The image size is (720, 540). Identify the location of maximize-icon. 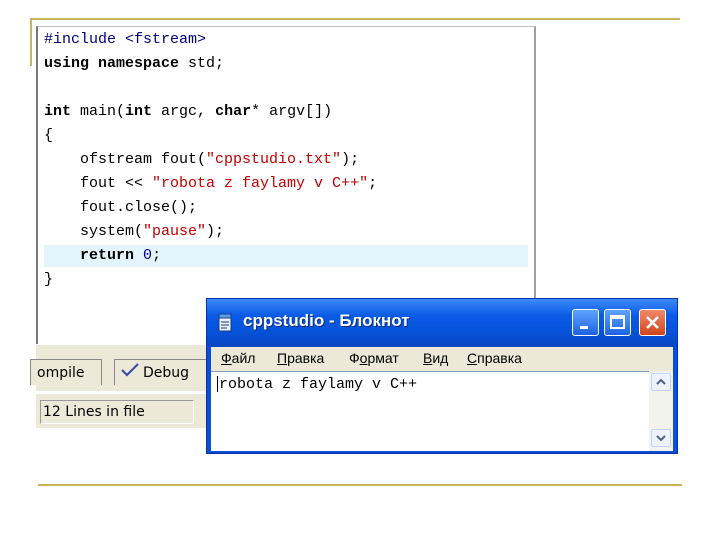
(617, 322).